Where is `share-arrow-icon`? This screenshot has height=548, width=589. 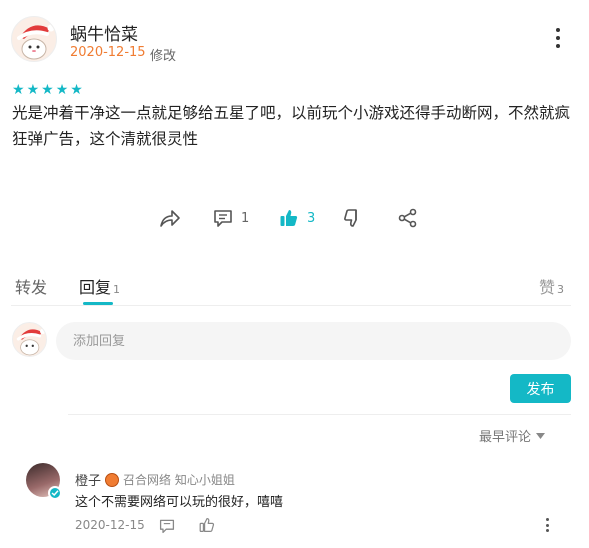
share-arrow-icon is located at coordinates (170, 218).